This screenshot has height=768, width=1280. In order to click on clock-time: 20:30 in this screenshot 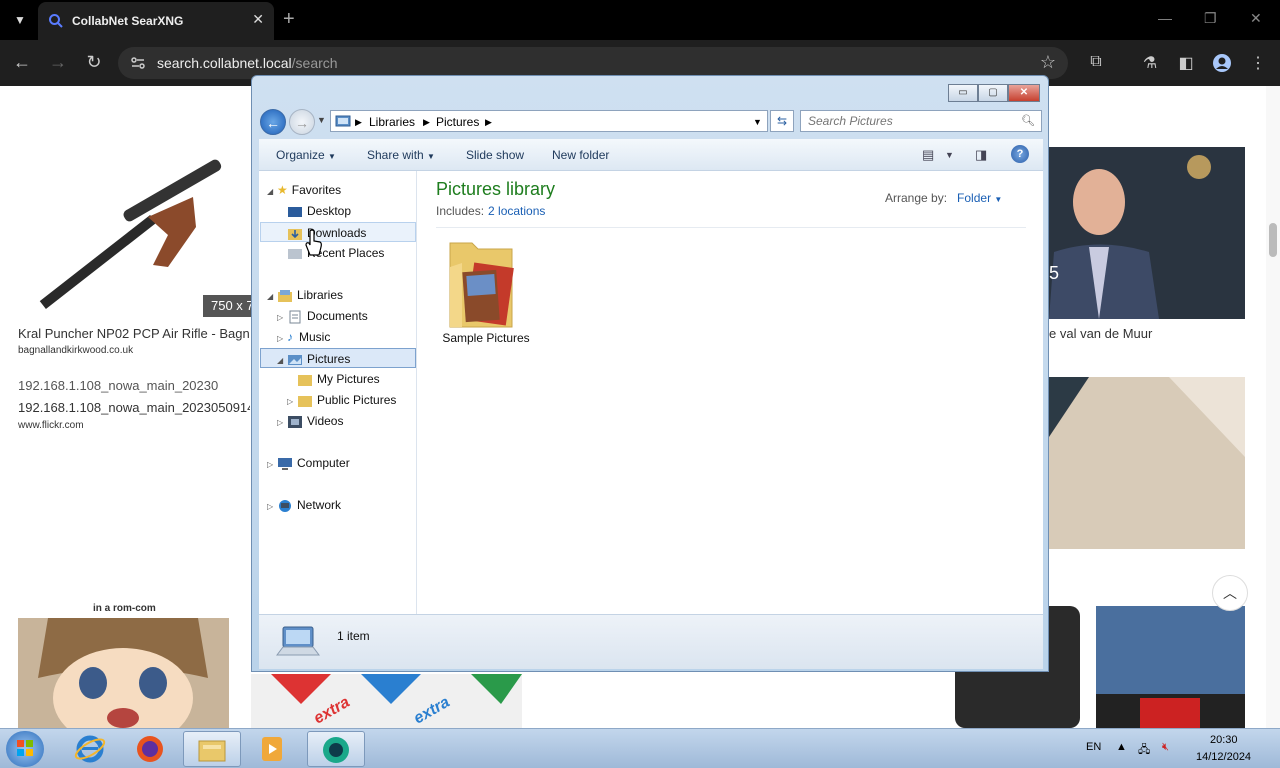, I will do `click(1224, 740)`.